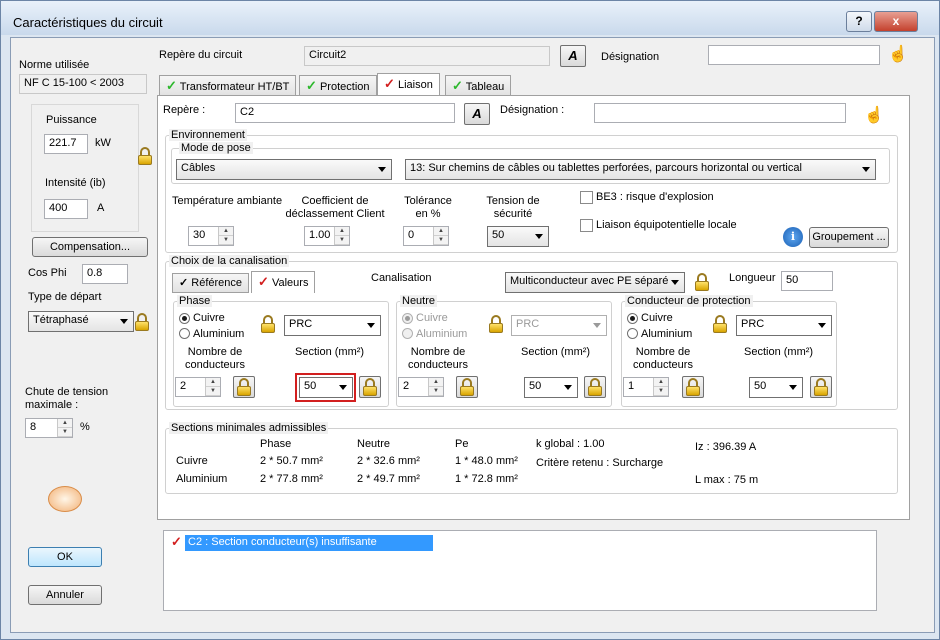 Image resolution: width=940 pixels, height=640 pixels. I want to click on pe-legend: Conducteur de protection, so click(689, 301).